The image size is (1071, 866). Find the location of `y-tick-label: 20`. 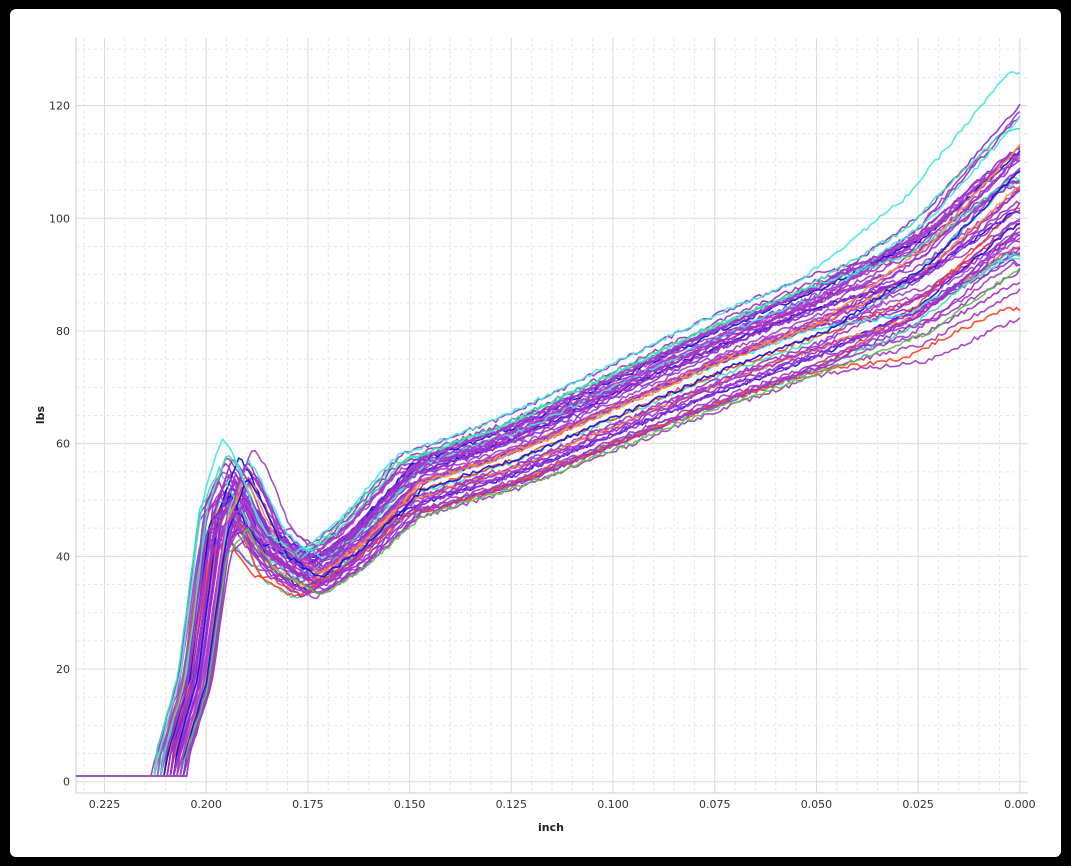

y-tick-label: 20 is located at coordinates (63, 669).